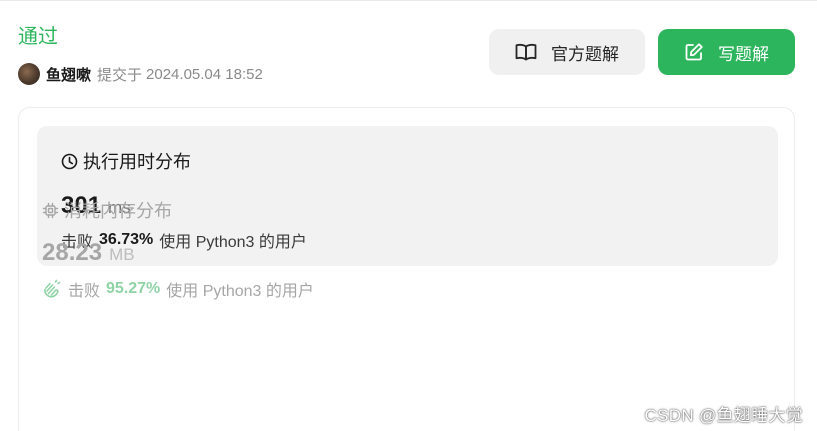 The height and width of the screenshot is (431, 817). What do you see at coordinates (50, 210) in the screenshot?
I see `chip-icon` at bounding box center [50, 210].